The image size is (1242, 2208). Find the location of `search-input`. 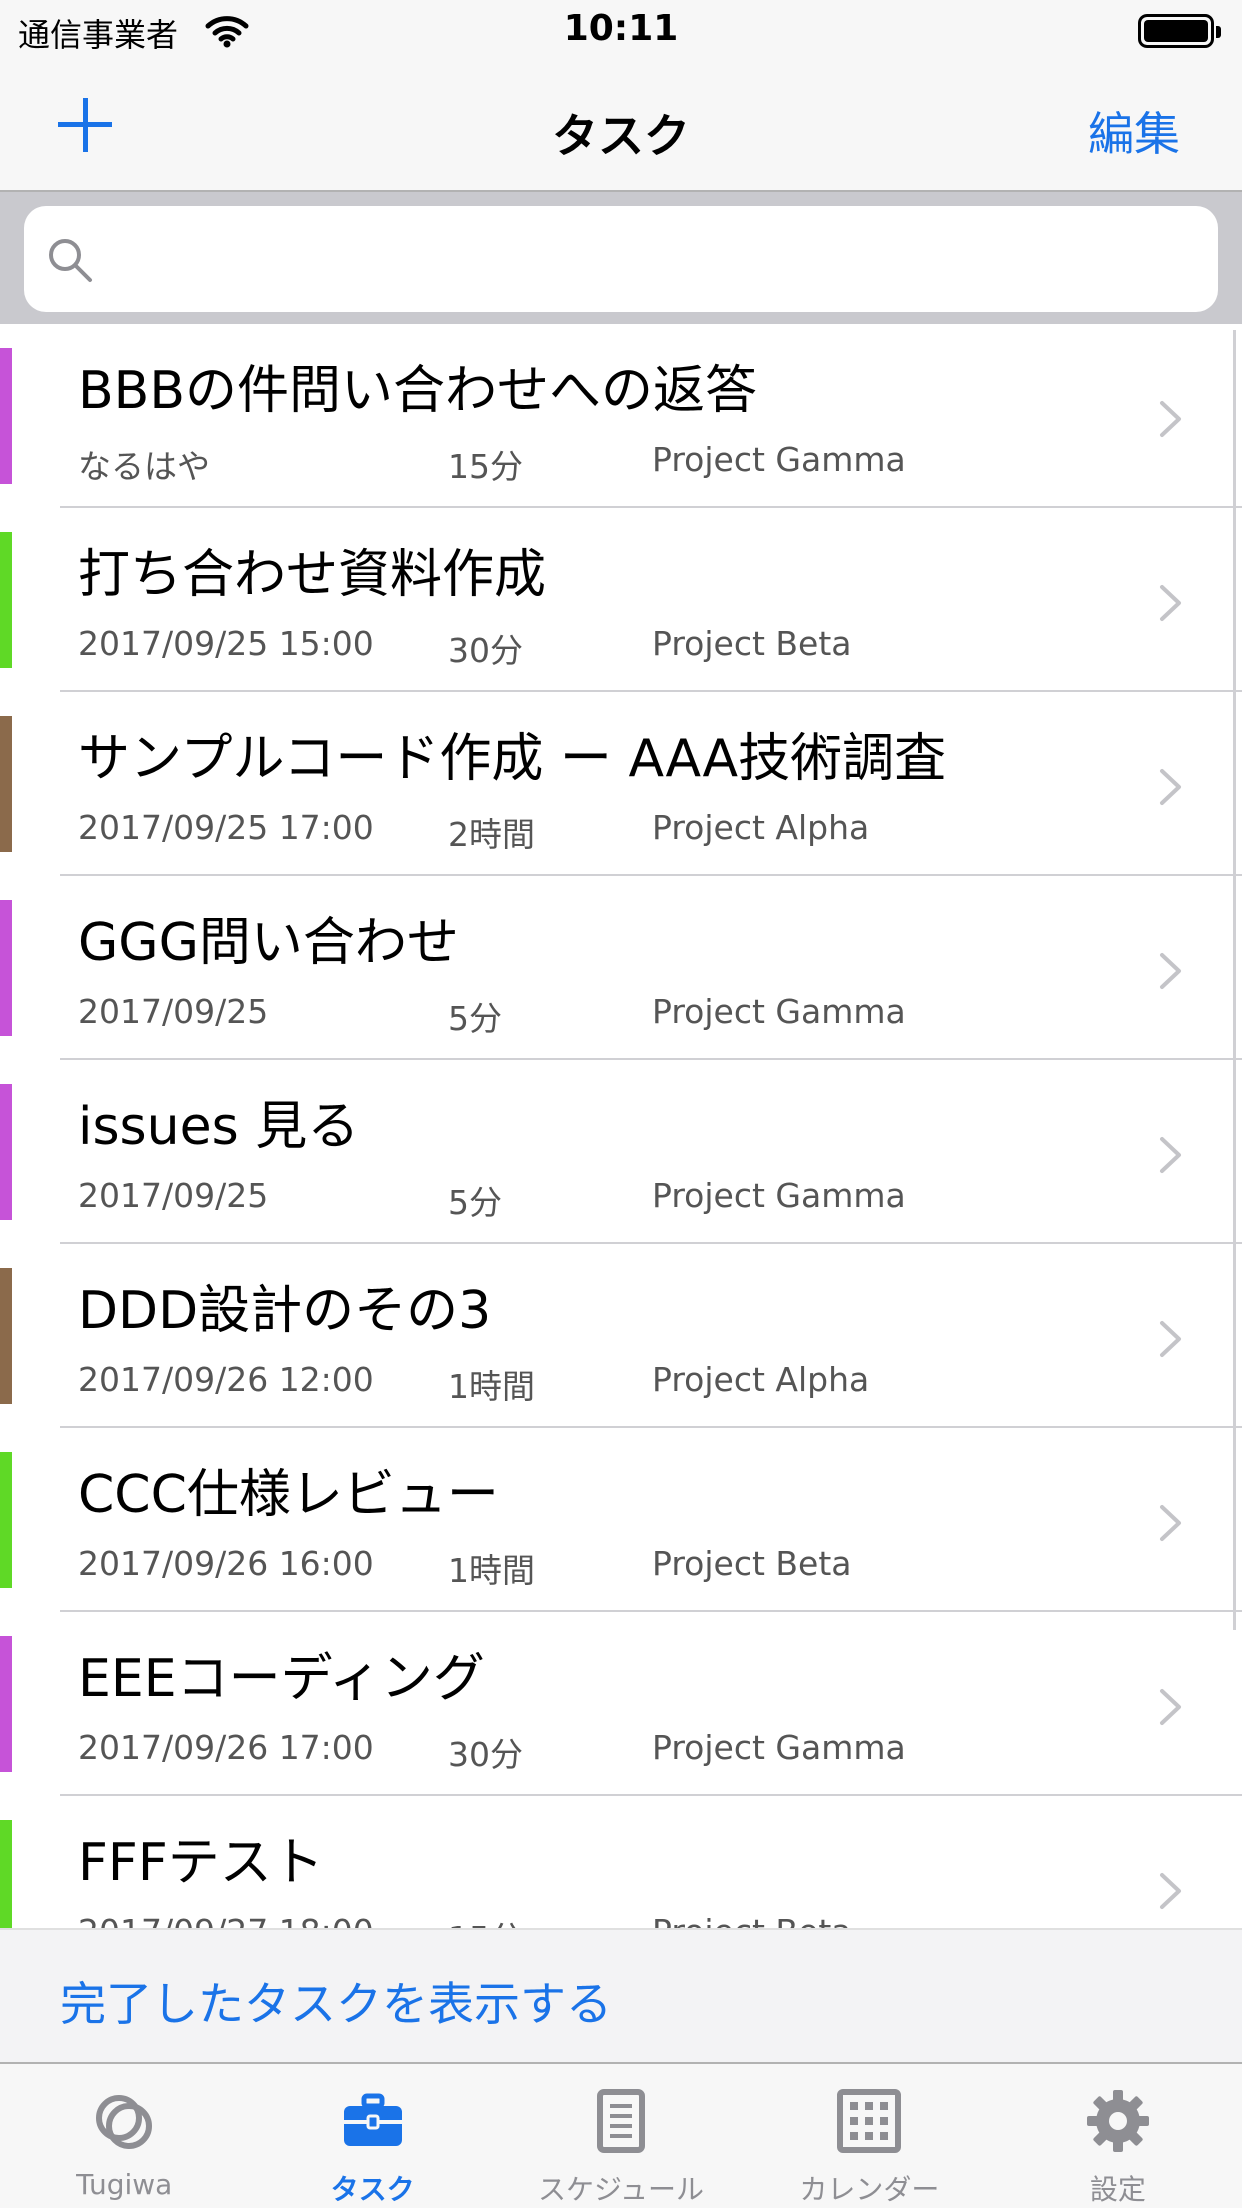

search-input is located at coordinates (621, 259).